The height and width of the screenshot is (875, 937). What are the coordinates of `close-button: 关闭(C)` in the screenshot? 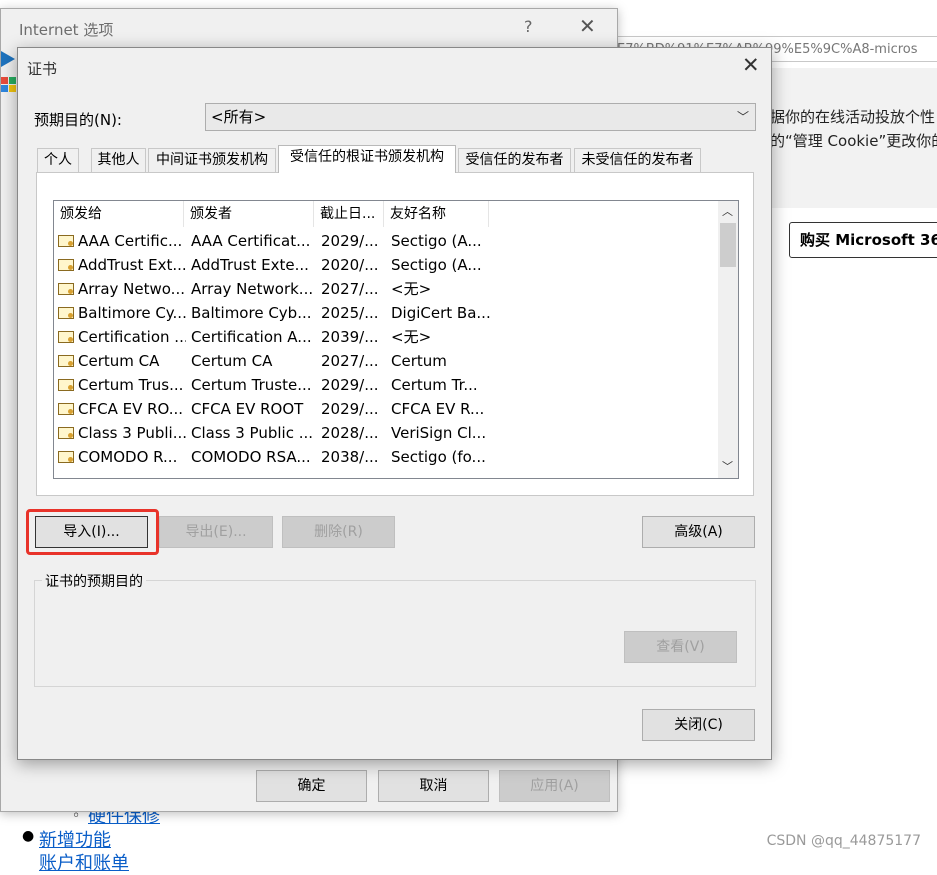 It's located at (698, 725).